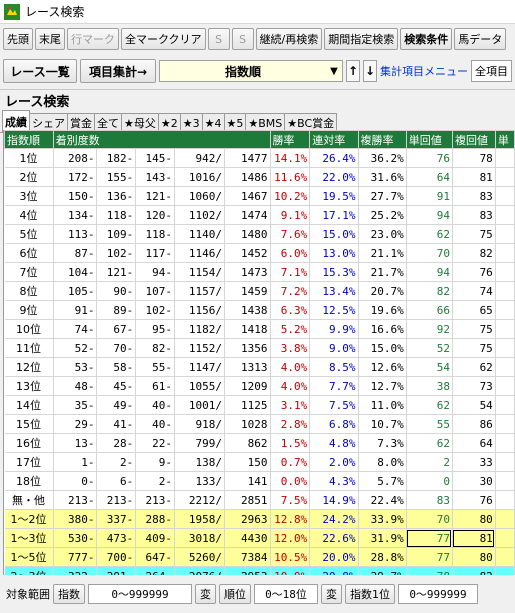 This screenshot has height=613, width=515. I want to click on table-cell: 1028, so click(247, 424).